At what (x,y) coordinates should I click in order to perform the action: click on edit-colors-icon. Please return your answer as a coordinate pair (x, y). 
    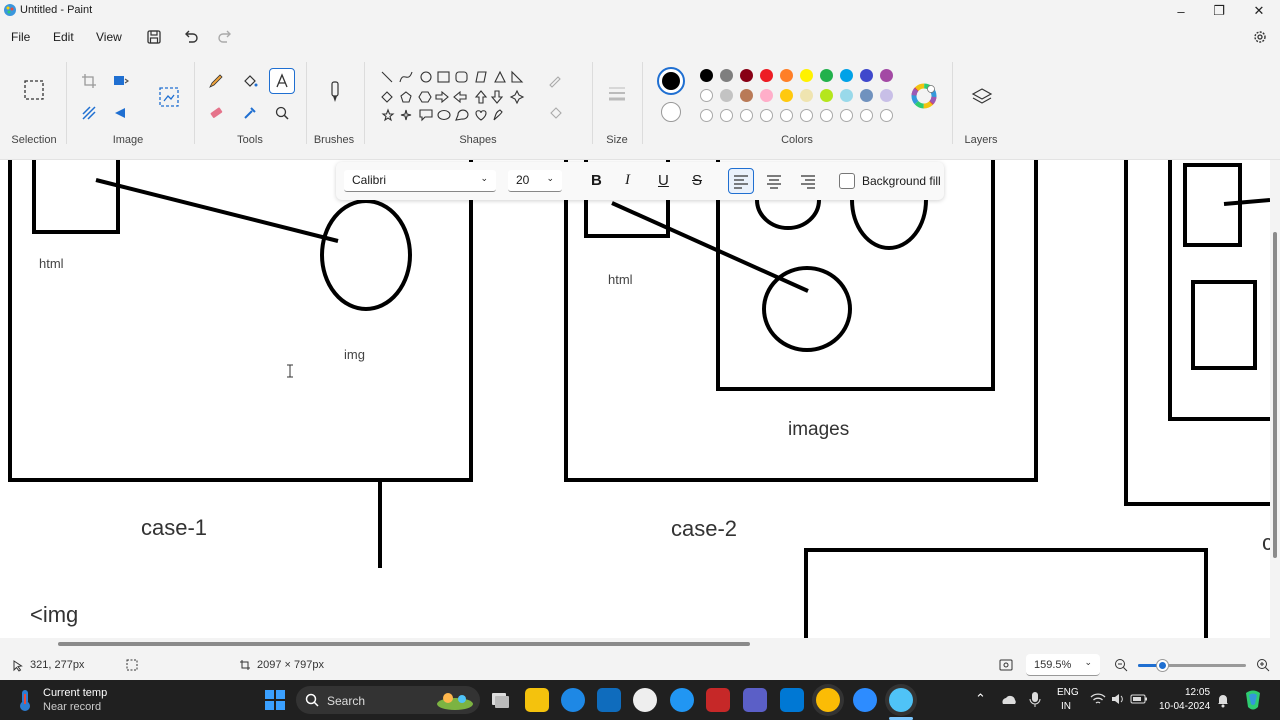
    Looking at the image, I should click on (924, 96).